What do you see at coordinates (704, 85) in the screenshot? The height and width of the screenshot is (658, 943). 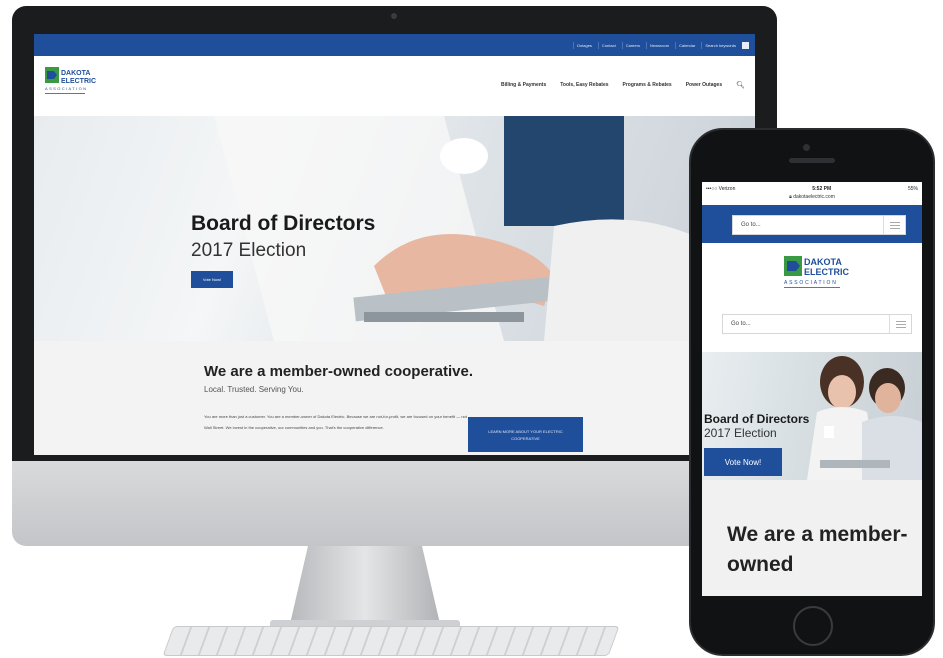 I see `nav-outages: Power Outages` at bounding box center [704, 85].